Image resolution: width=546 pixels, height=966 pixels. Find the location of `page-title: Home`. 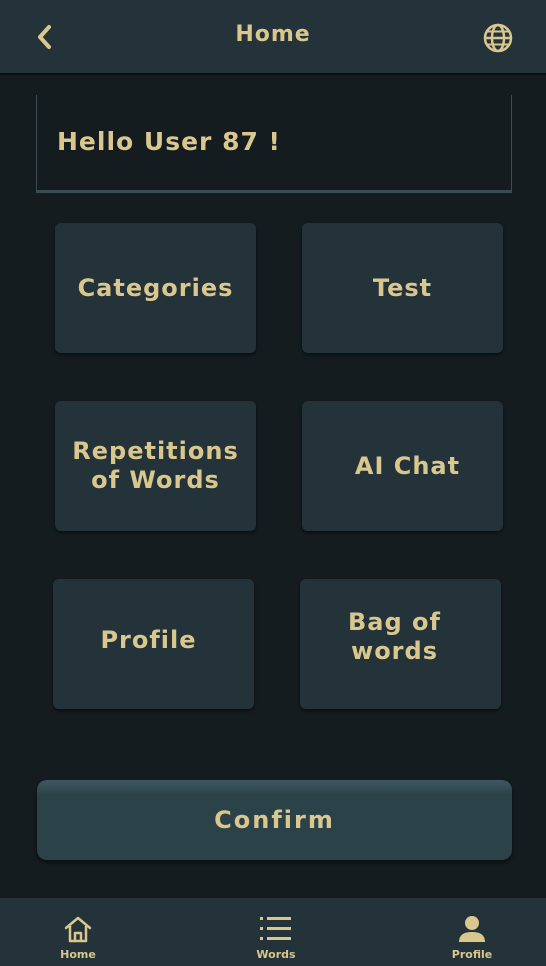

page-title: Home is located at coordinates (273, 34).